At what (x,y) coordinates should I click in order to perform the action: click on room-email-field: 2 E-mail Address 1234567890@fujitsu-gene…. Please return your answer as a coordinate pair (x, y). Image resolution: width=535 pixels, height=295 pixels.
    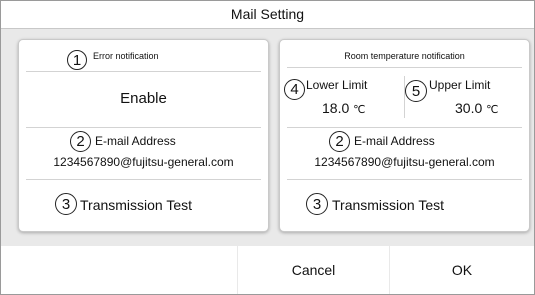
    Looking at the image, I should click on (404, 153).